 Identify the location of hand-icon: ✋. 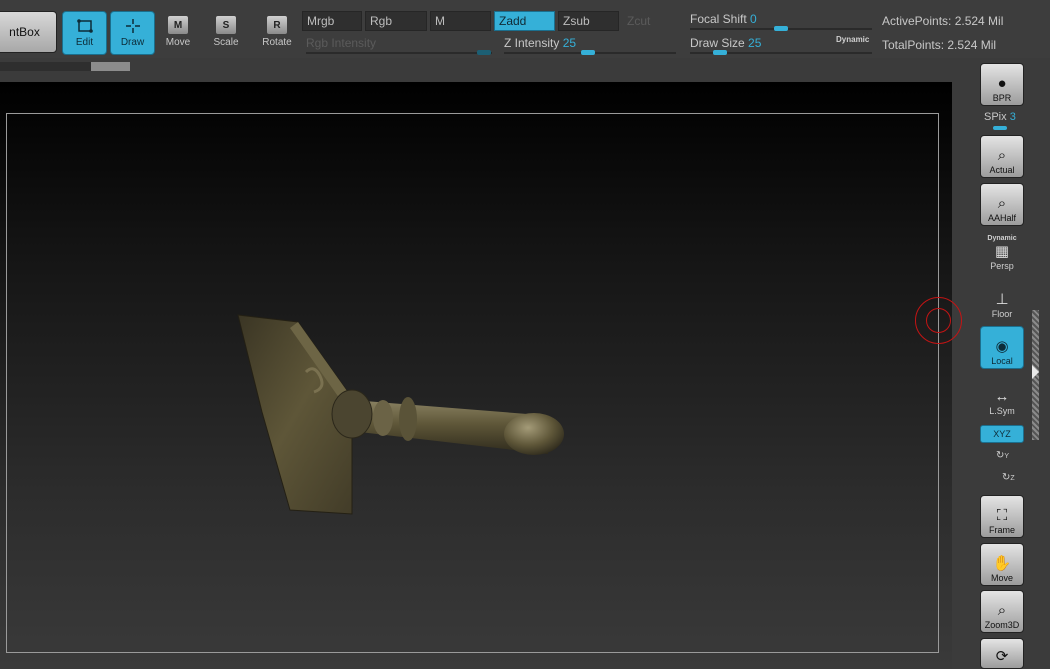
(1002, 563).